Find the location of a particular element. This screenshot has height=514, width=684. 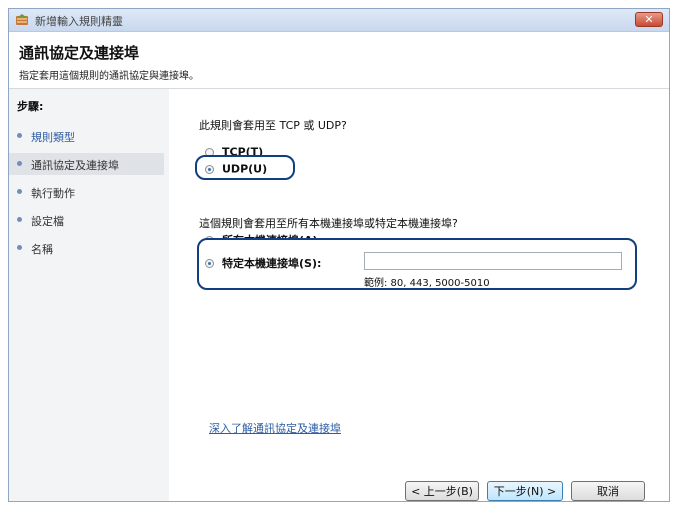

back-button: < 上一步(B) is located at coordinates (442, 491).